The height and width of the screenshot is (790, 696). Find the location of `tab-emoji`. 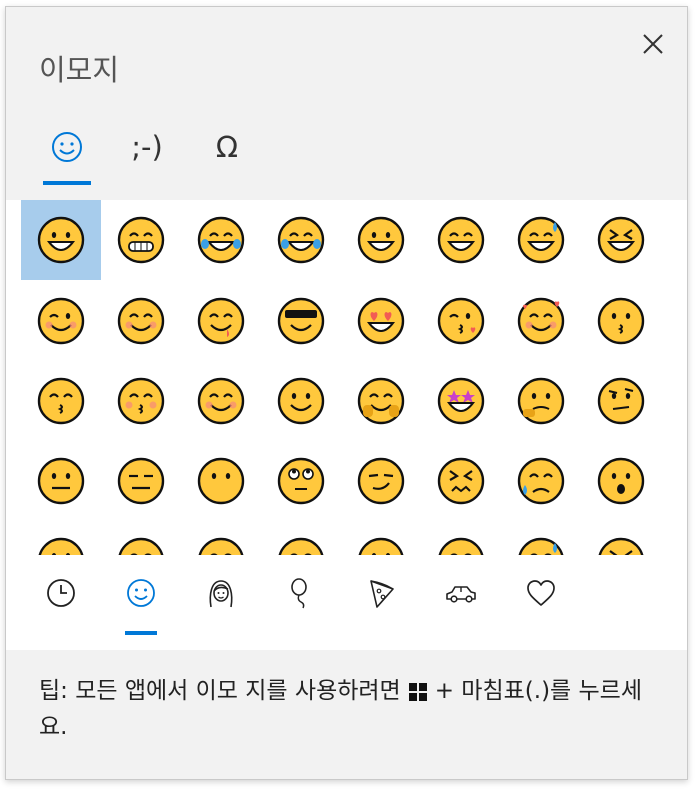

tab-emoji is located at coordinates (67, 155).